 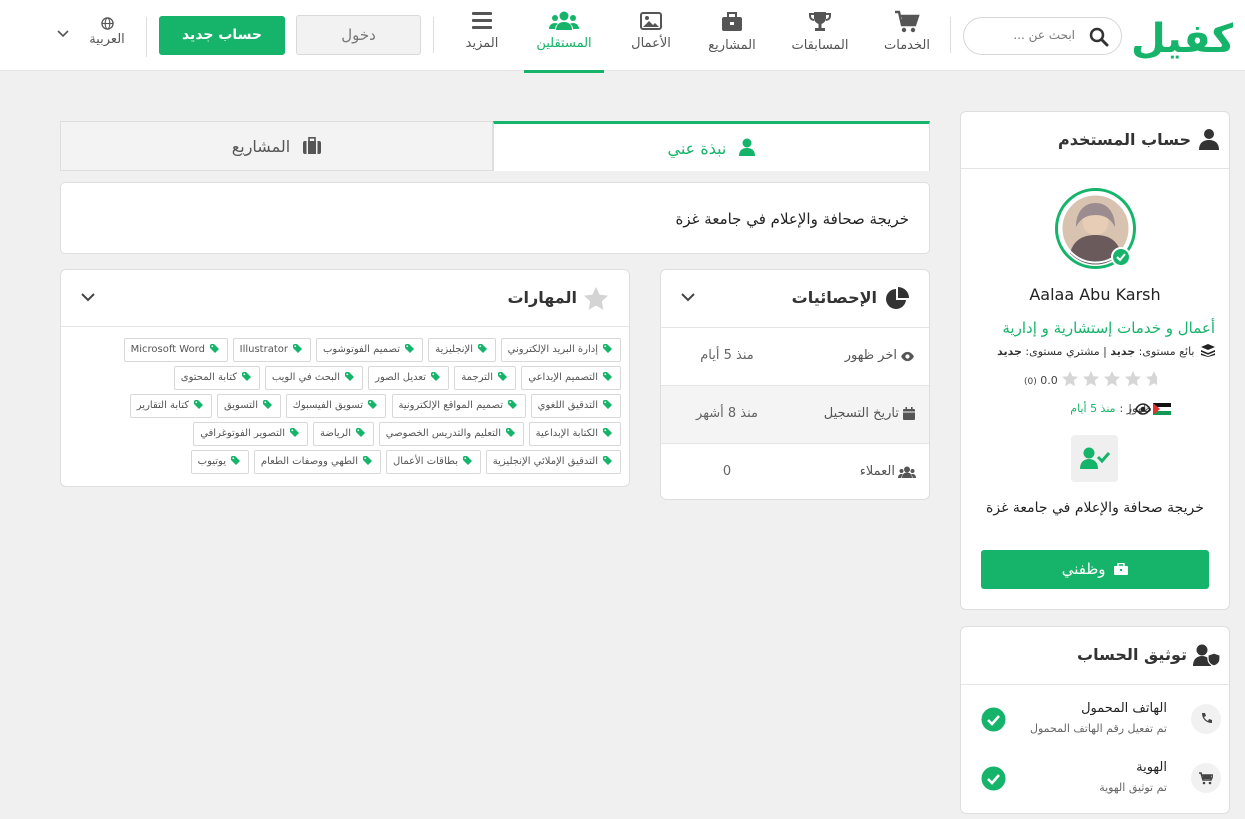 I want to click on skill-tag: كتابة المحتوى, so click(x=216, y=378).